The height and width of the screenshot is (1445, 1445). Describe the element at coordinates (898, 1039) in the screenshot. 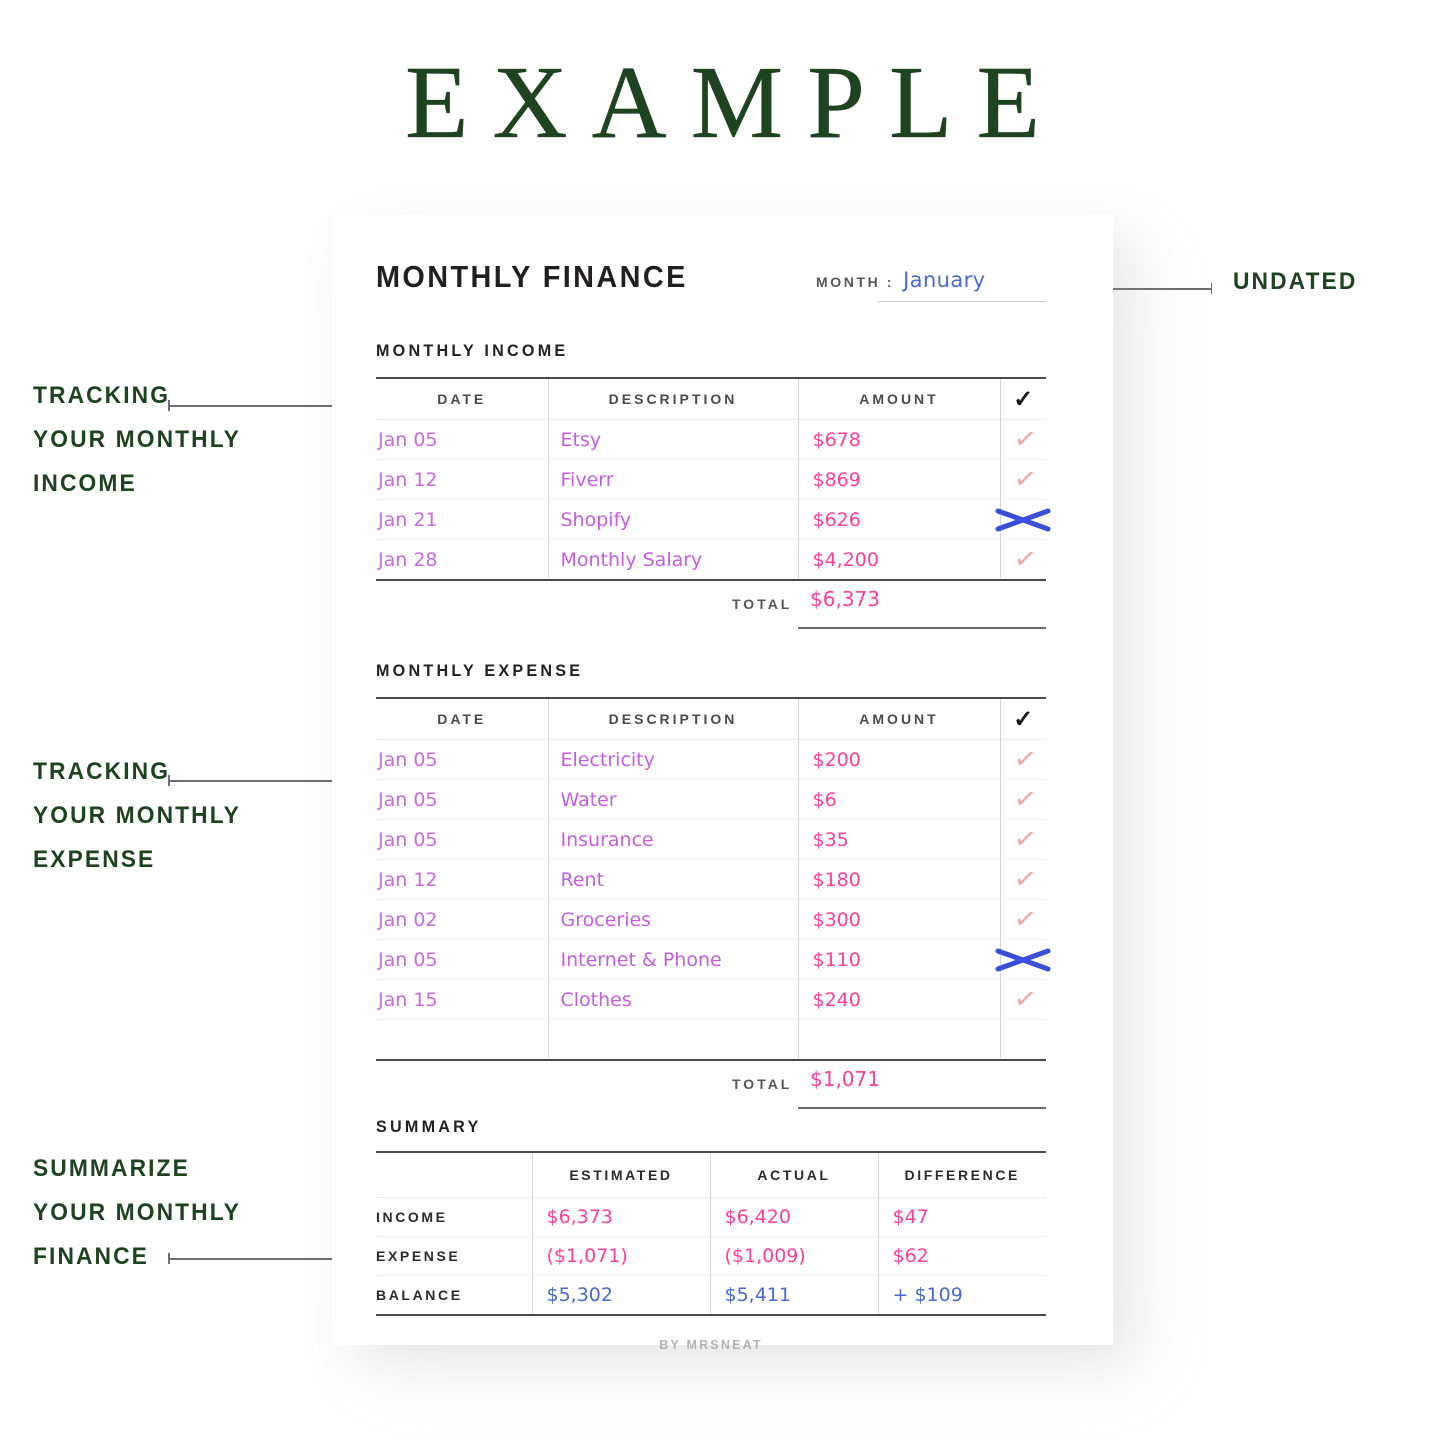

I see `cell-amount` at that location.